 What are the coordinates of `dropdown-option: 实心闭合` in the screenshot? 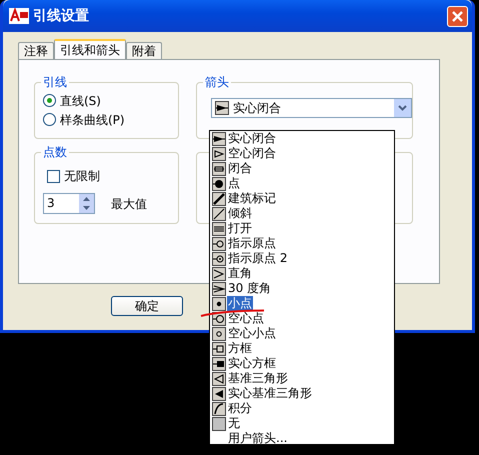 It's located at (252, 138).